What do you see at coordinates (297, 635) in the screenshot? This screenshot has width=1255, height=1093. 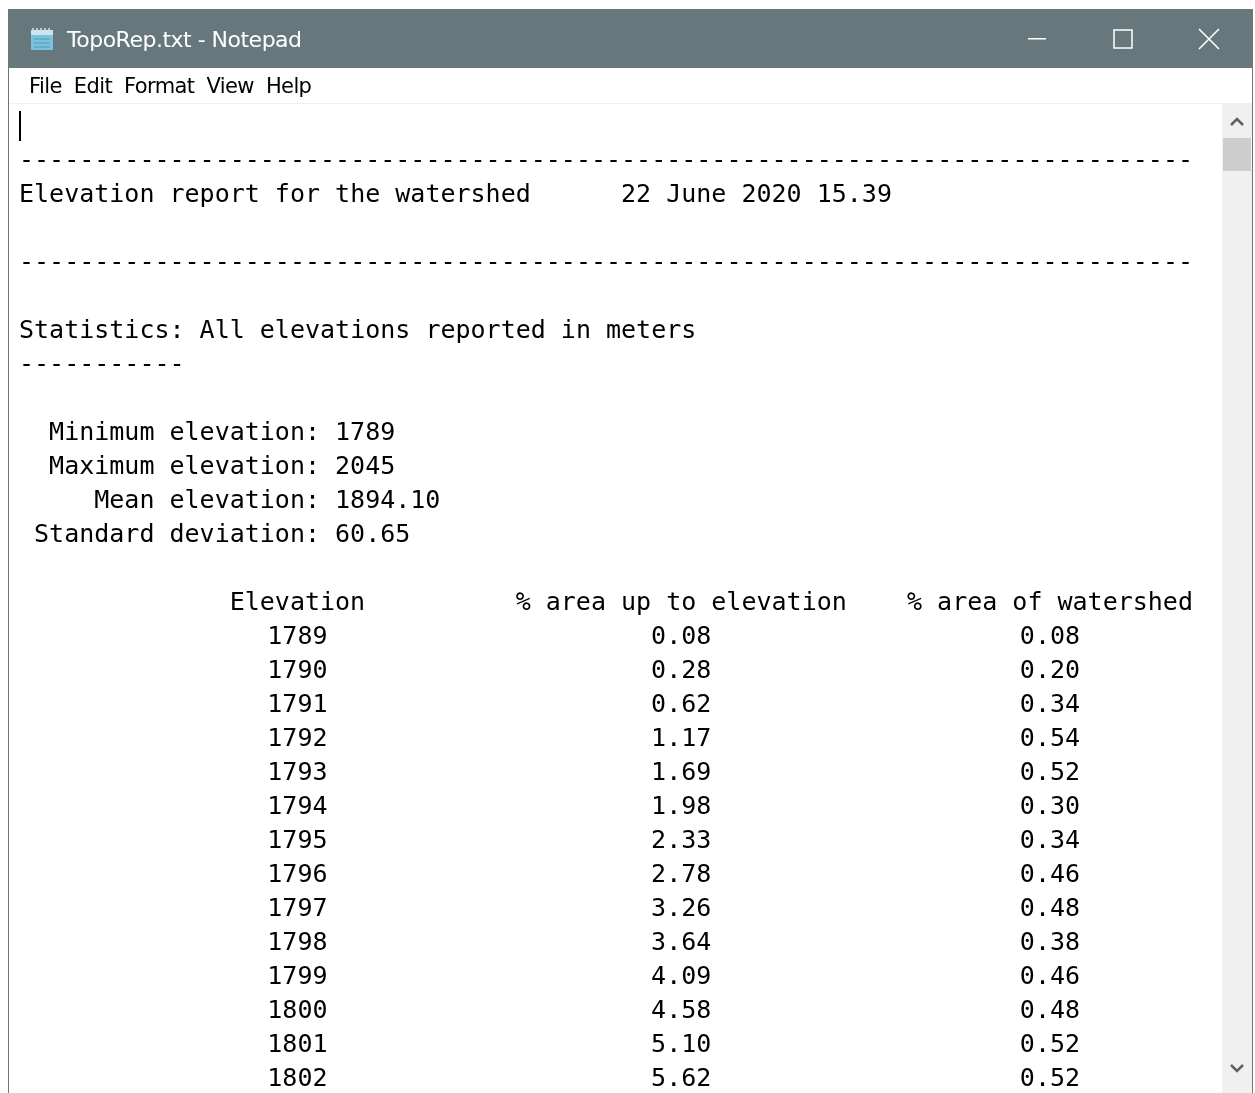 I see `table-cell: 1789` at bounding box center [297, 635].